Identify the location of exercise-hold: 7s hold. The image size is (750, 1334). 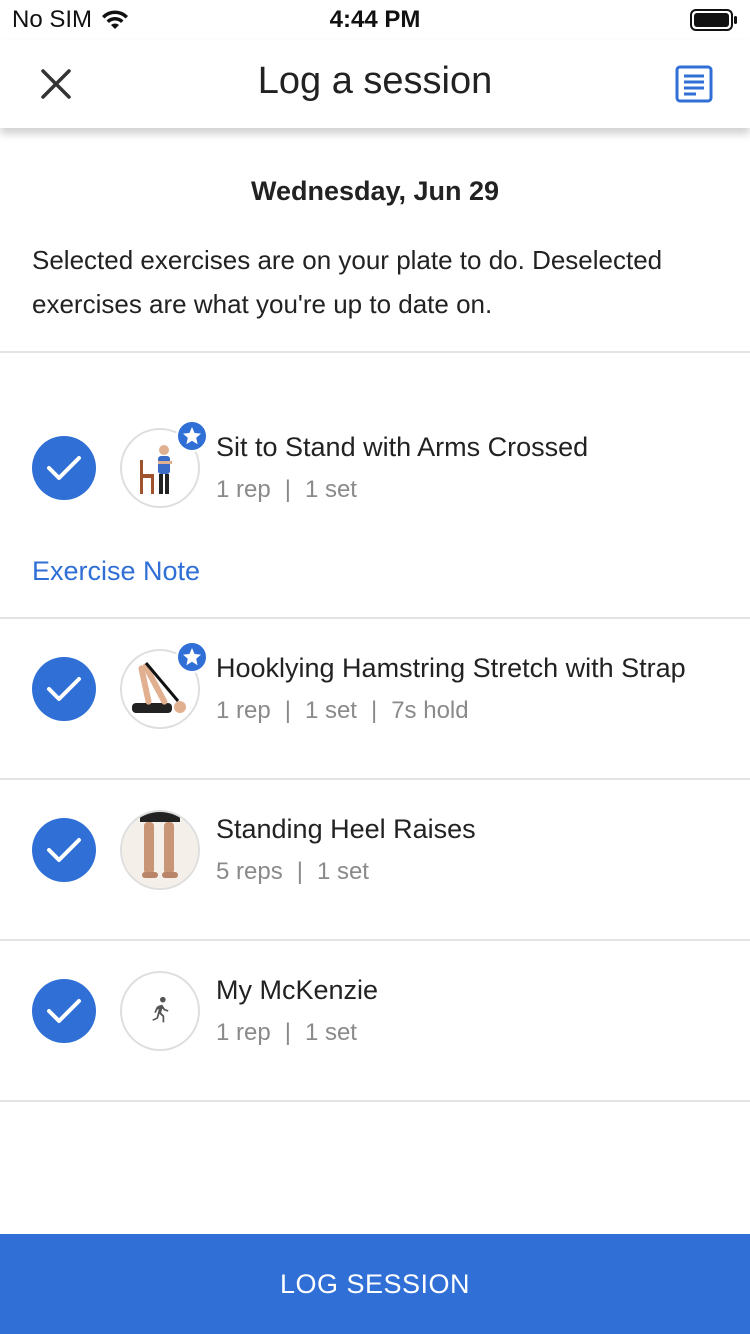
(430, 710).